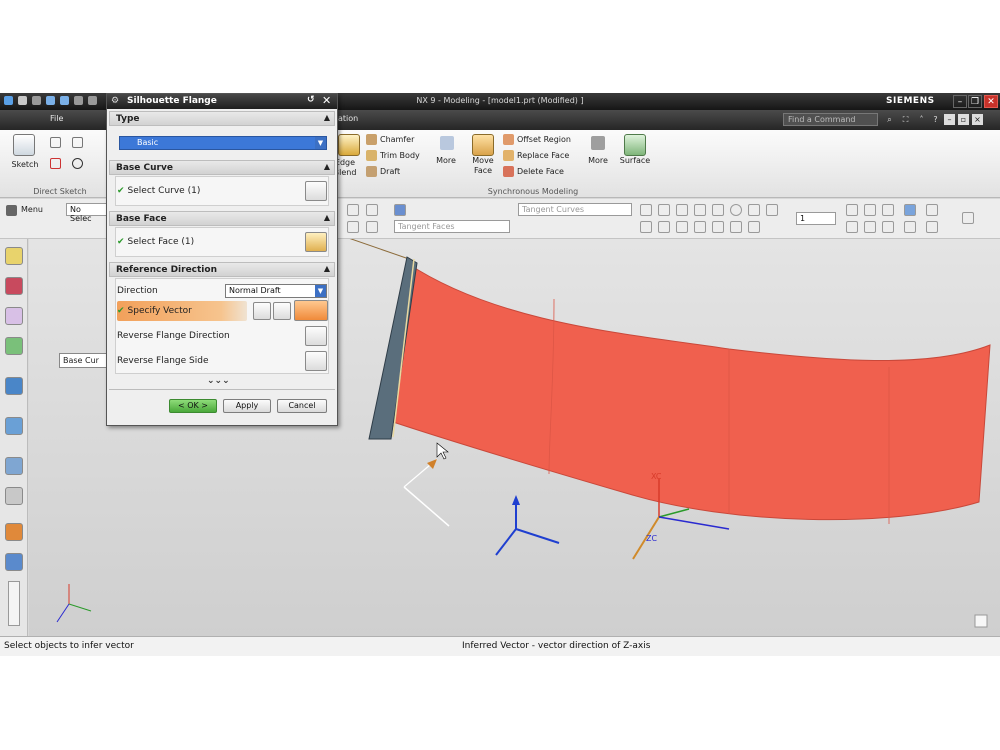  Describe the element at coordinates (889, 119) in the screenshot. I see `search-icon: ⌕` at that location.